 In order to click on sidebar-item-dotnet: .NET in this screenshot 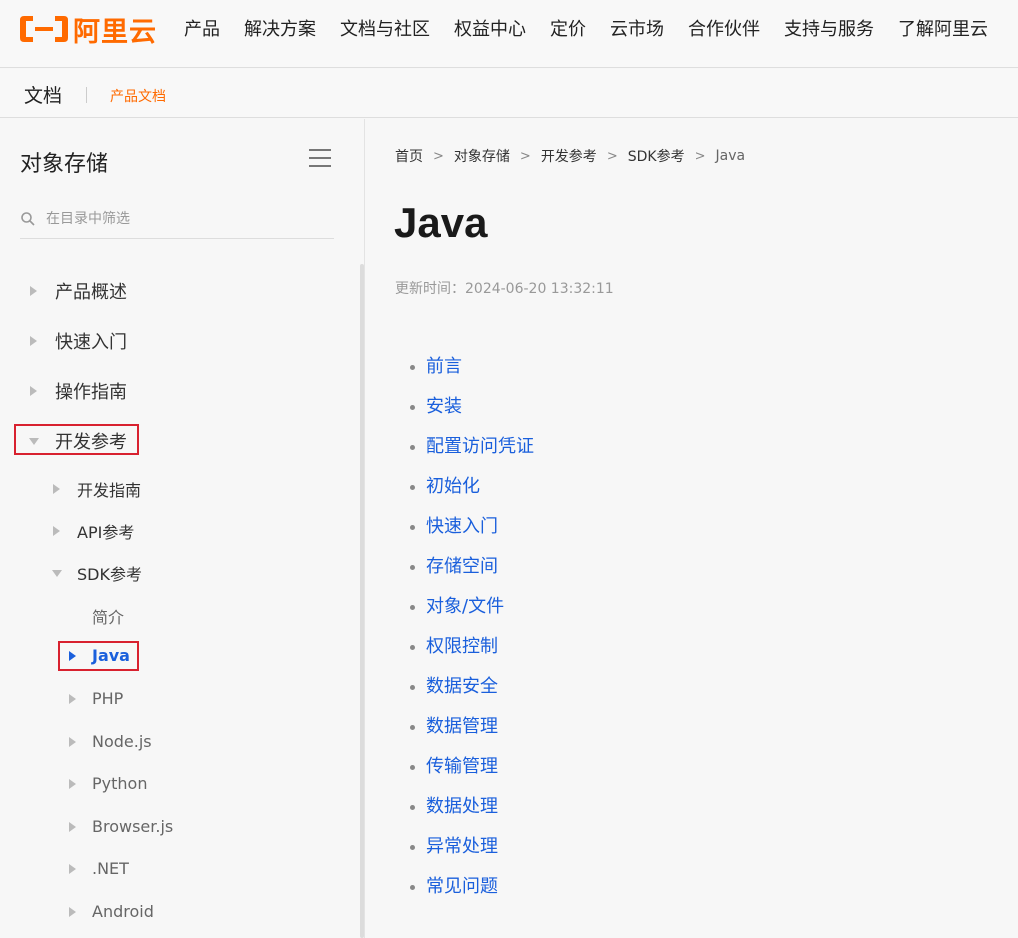, I will do `click(99, 868)`.